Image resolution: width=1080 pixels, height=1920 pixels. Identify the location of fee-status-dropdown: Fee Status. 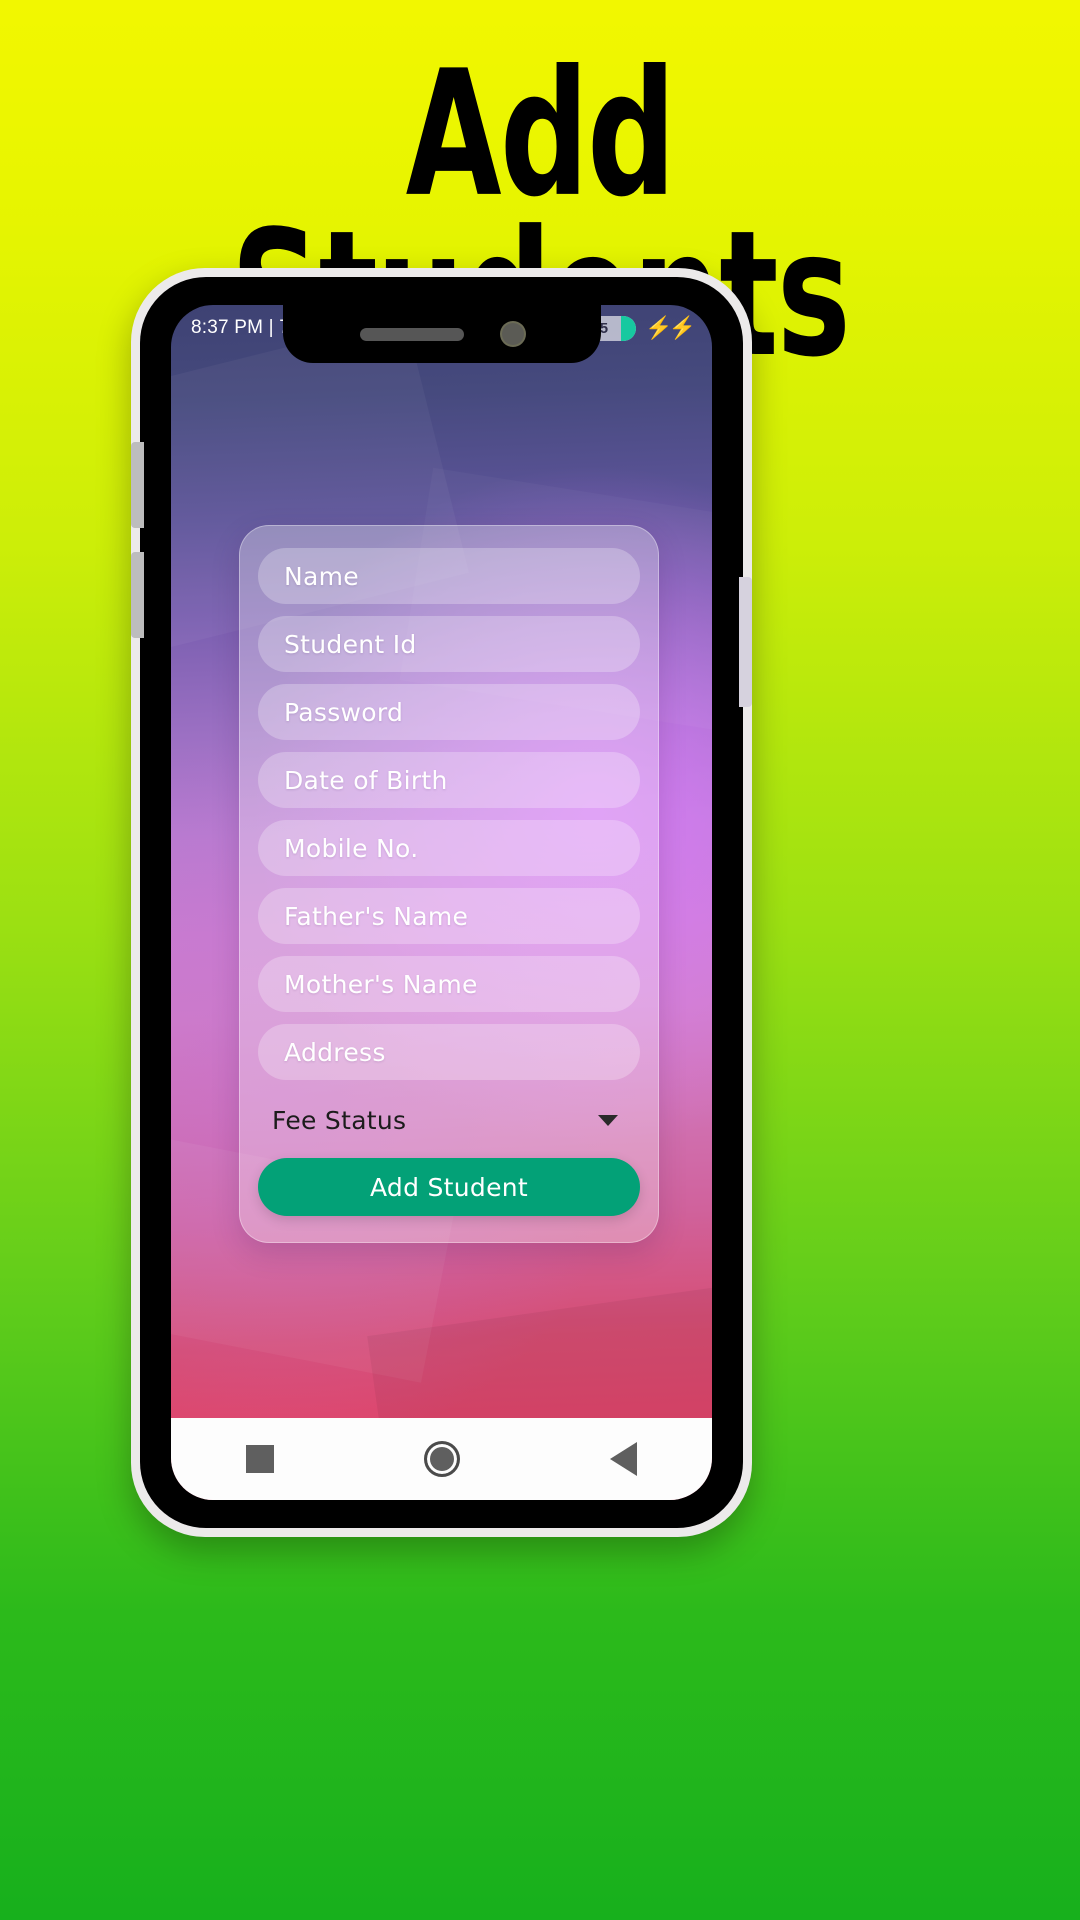
(449, 1120).